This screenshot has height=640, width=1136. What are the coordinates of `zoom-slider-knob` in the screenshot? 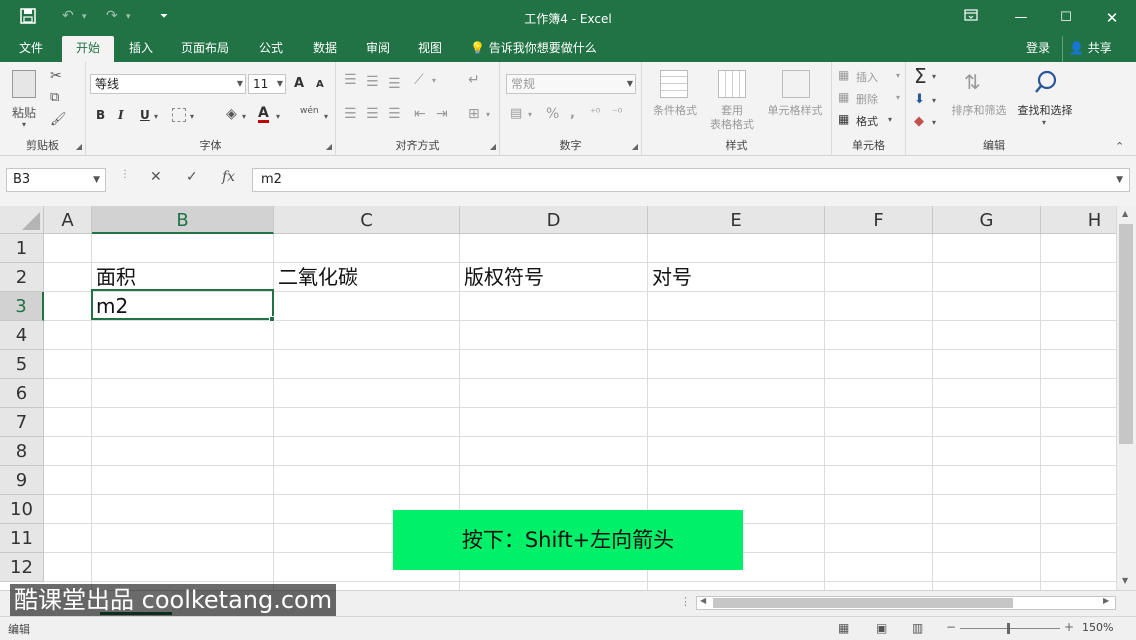 It's located at (1008, 628).